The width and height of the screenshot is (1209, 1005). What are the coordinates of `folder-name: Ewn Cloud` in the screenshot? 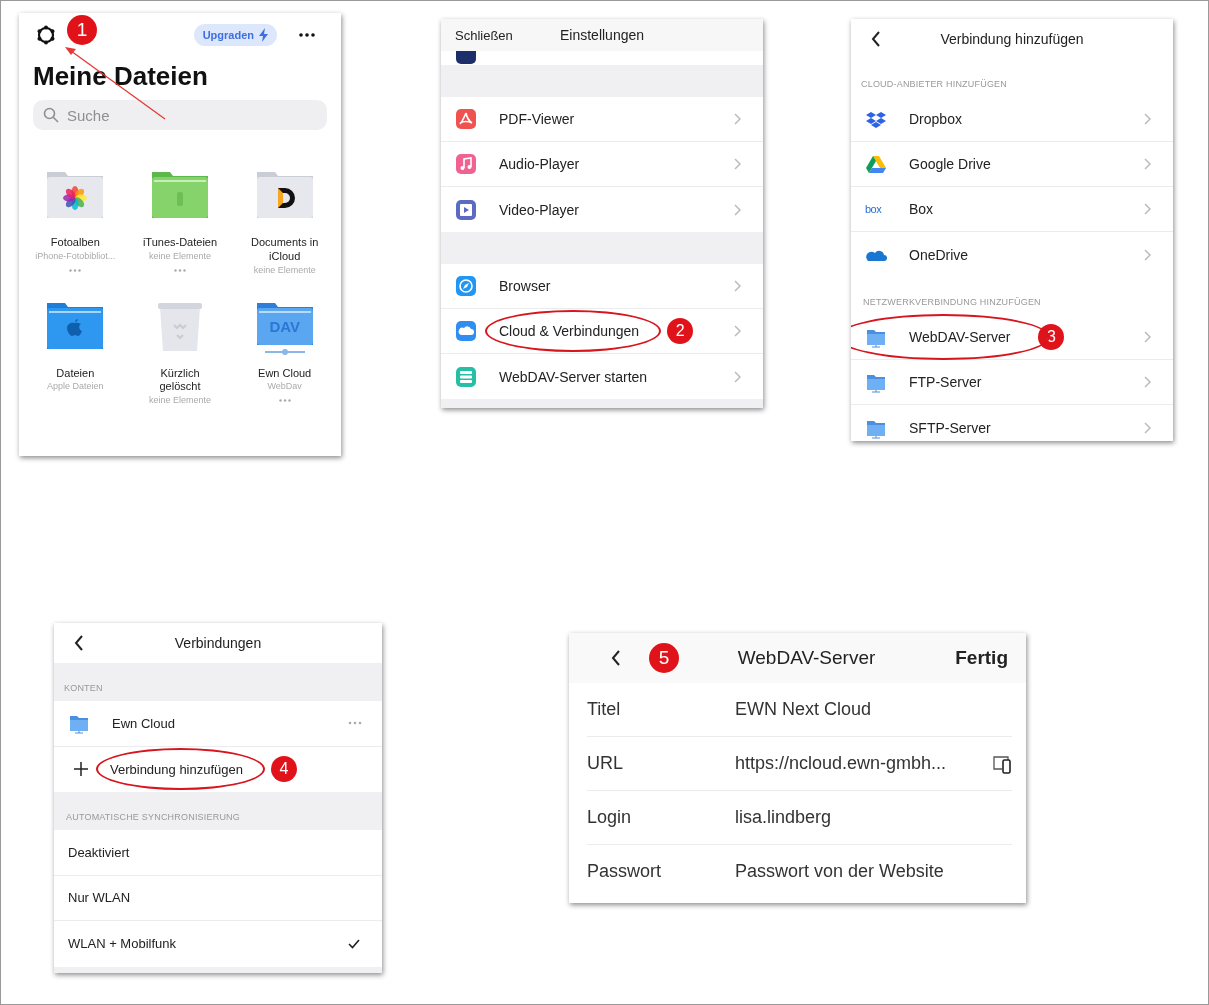 It's located at (285, 373).